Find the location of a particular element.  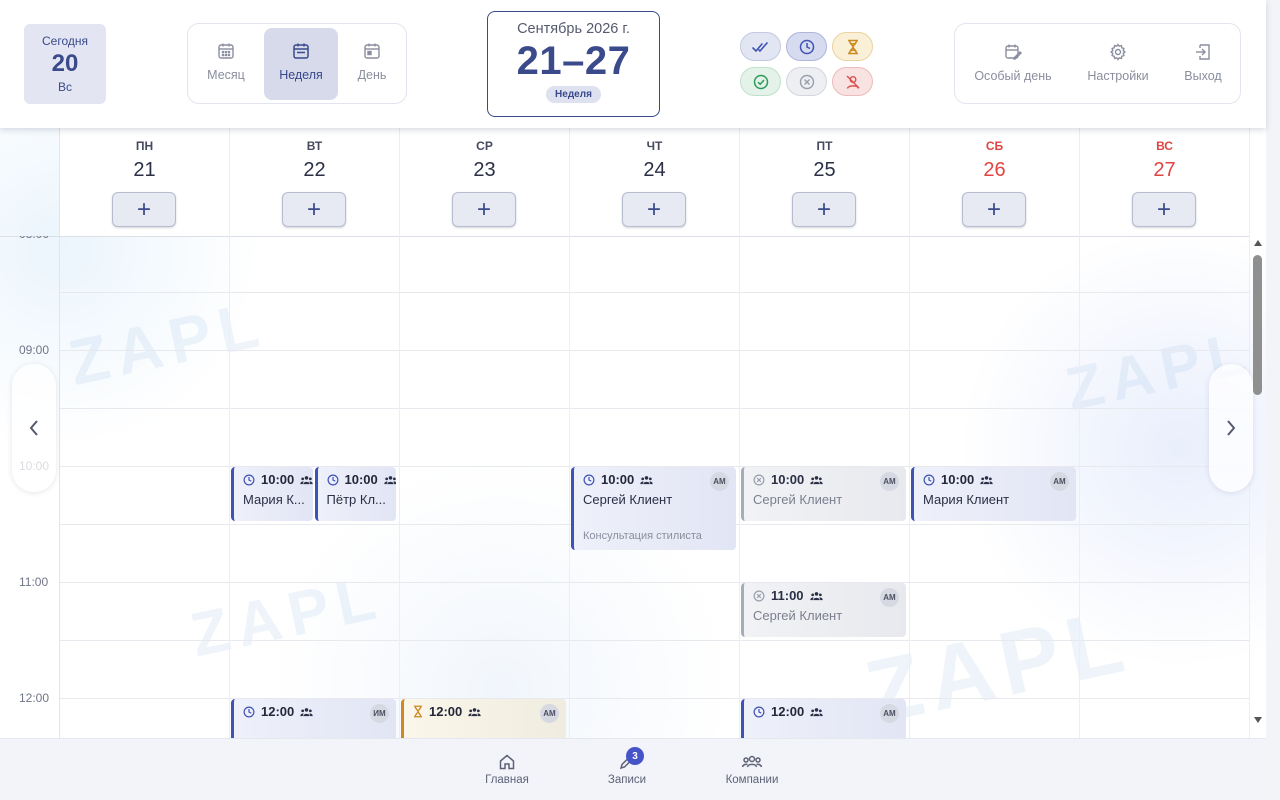

day-header: ПН 21 + is located at coordinates (145, 182).